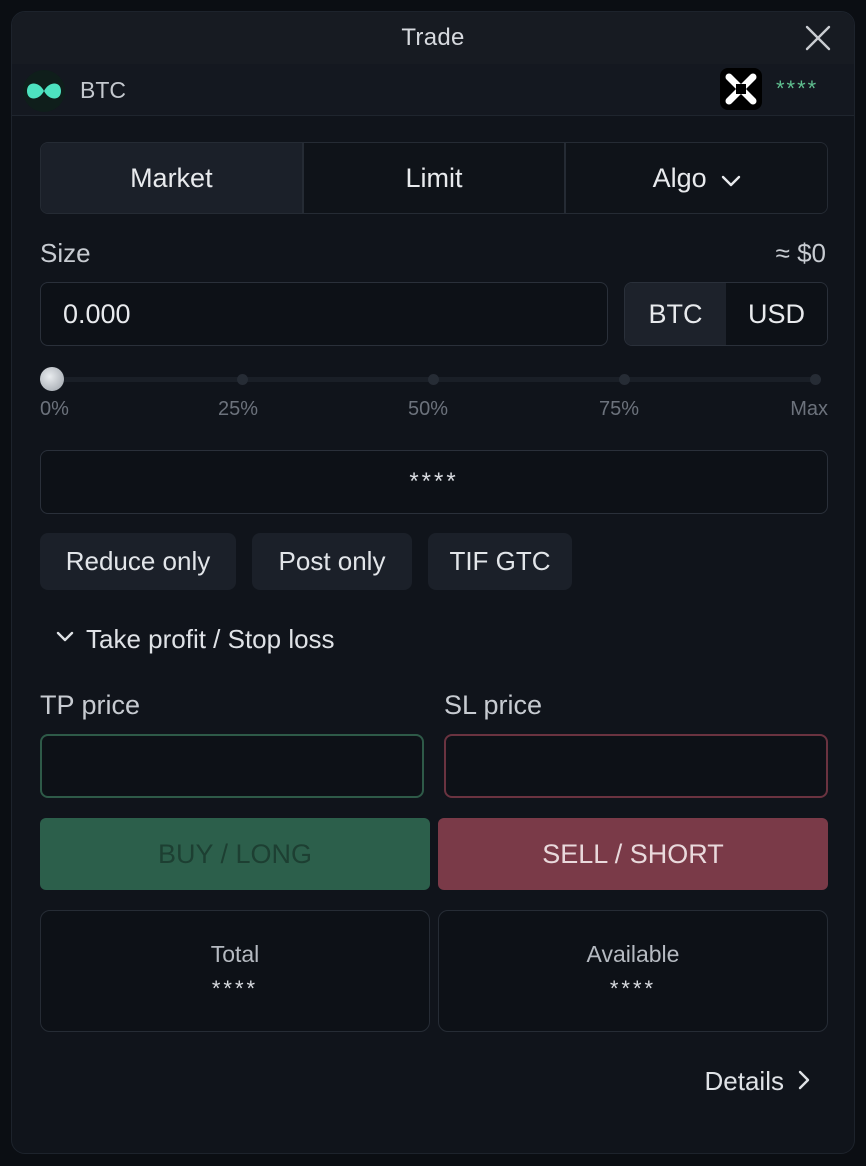 The height and width of the screenshot is (1166, 866). What do you see at coordinates (434, 482) in the screenshot?
I see `masked-value-field: ****` at bounding box center [434, 482].